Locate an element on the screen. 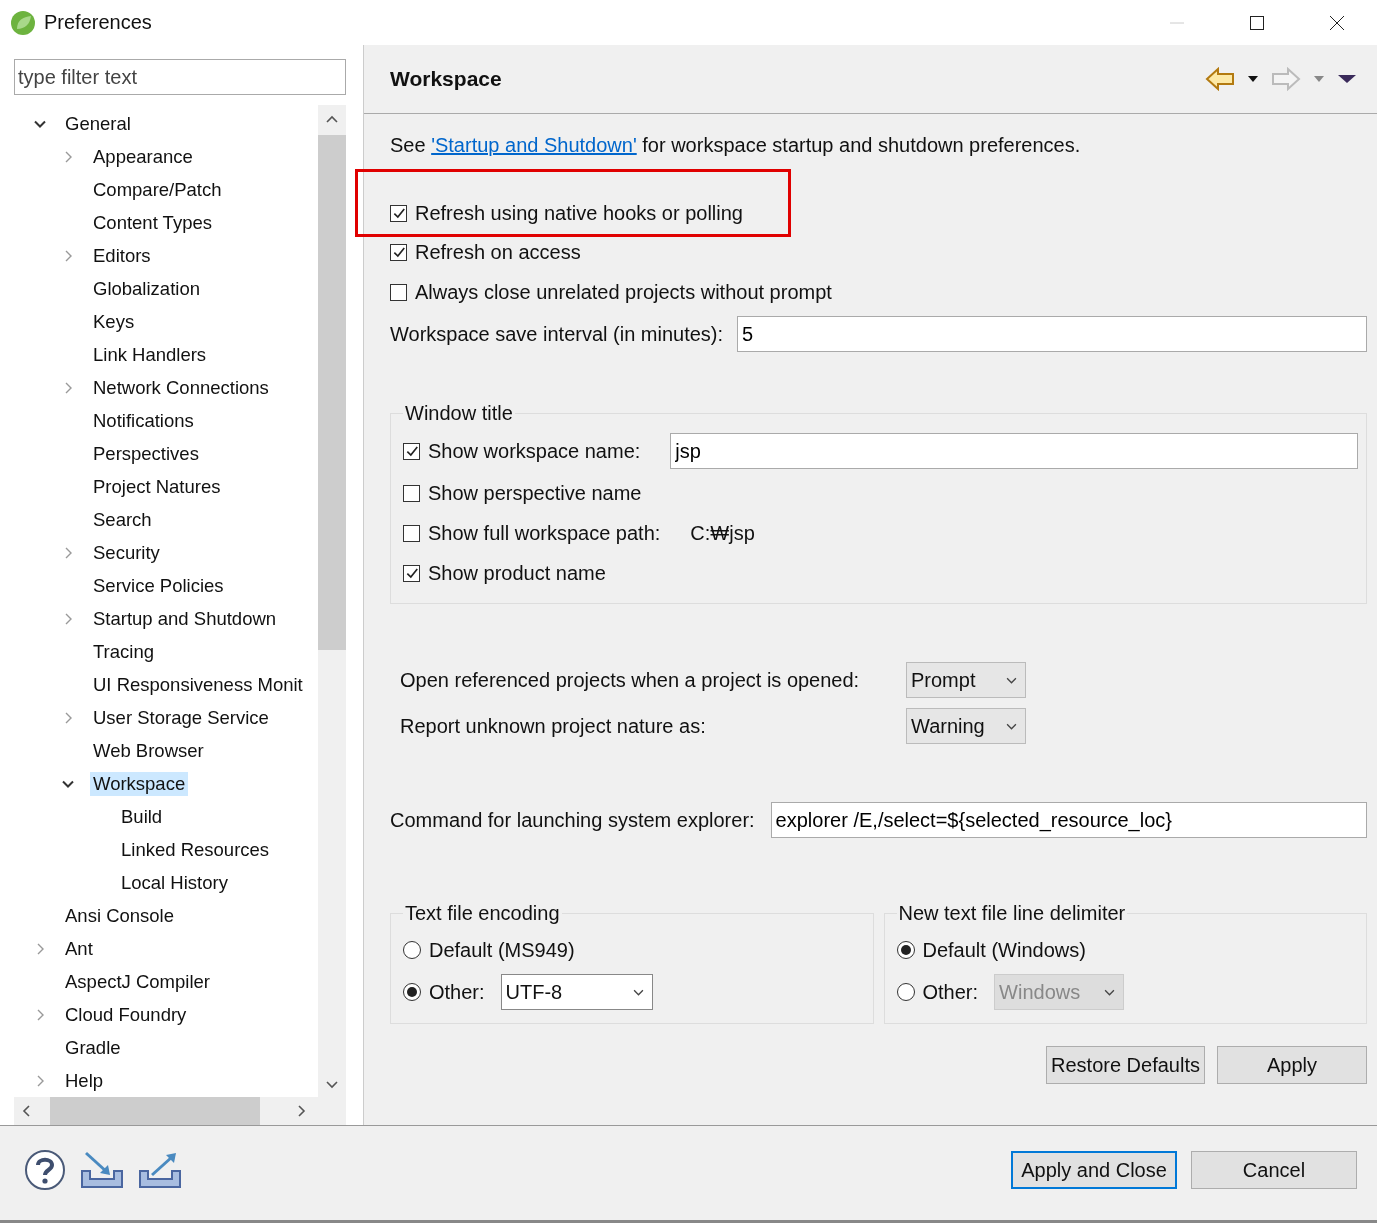 The height and width of the screenshot is (1223, 1377). workspace-name-field: jsp is located at coordinates (1014, 451).